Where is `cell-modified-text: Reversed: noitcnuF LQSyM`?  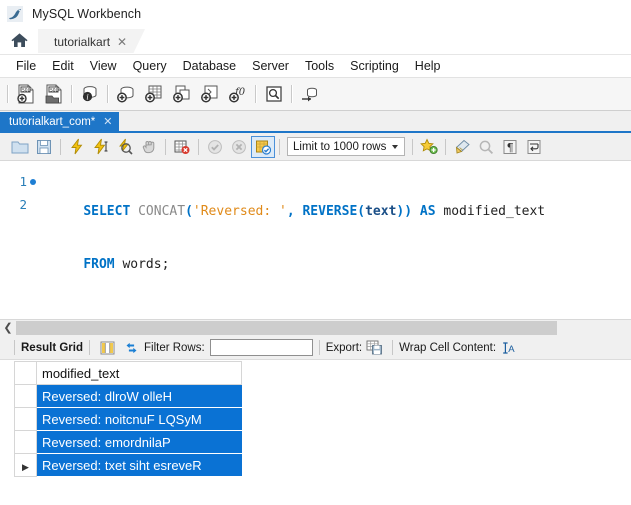
cell-modified-text: Reversed: noitcnuF LQSyM is located at coordinates (139, 419).